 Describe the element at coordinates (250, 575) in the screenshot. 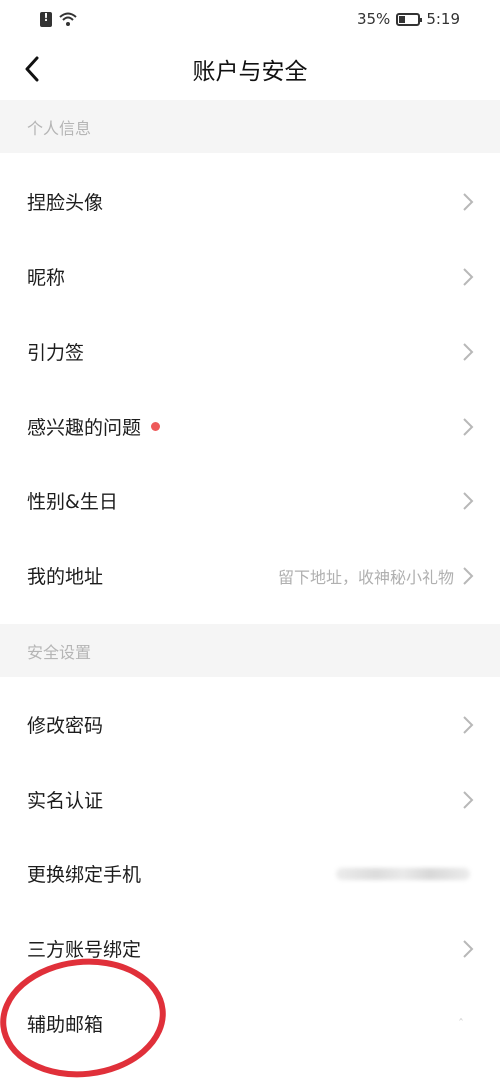

I see `row-address: 我的地址 留下地址，收神秘小礼物` at that location.